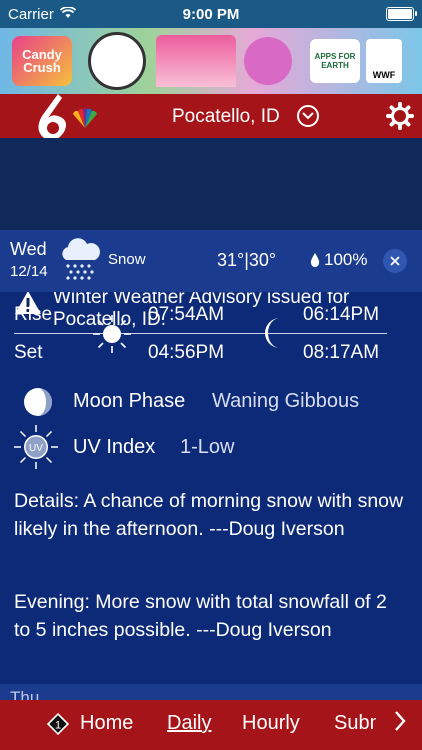  What do you see at coordinates (196, 61) in the screenshot?
I see `castle-image` at bounding box center [196, 61].